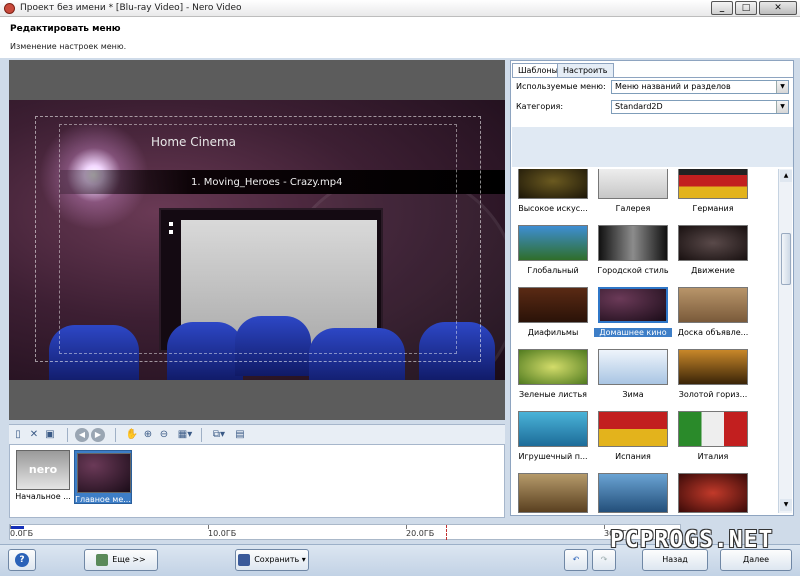  What do you see at coordinates (722, 8) in the screenshot?
I see `minimize-button: _` at bounding box center [722, 8].